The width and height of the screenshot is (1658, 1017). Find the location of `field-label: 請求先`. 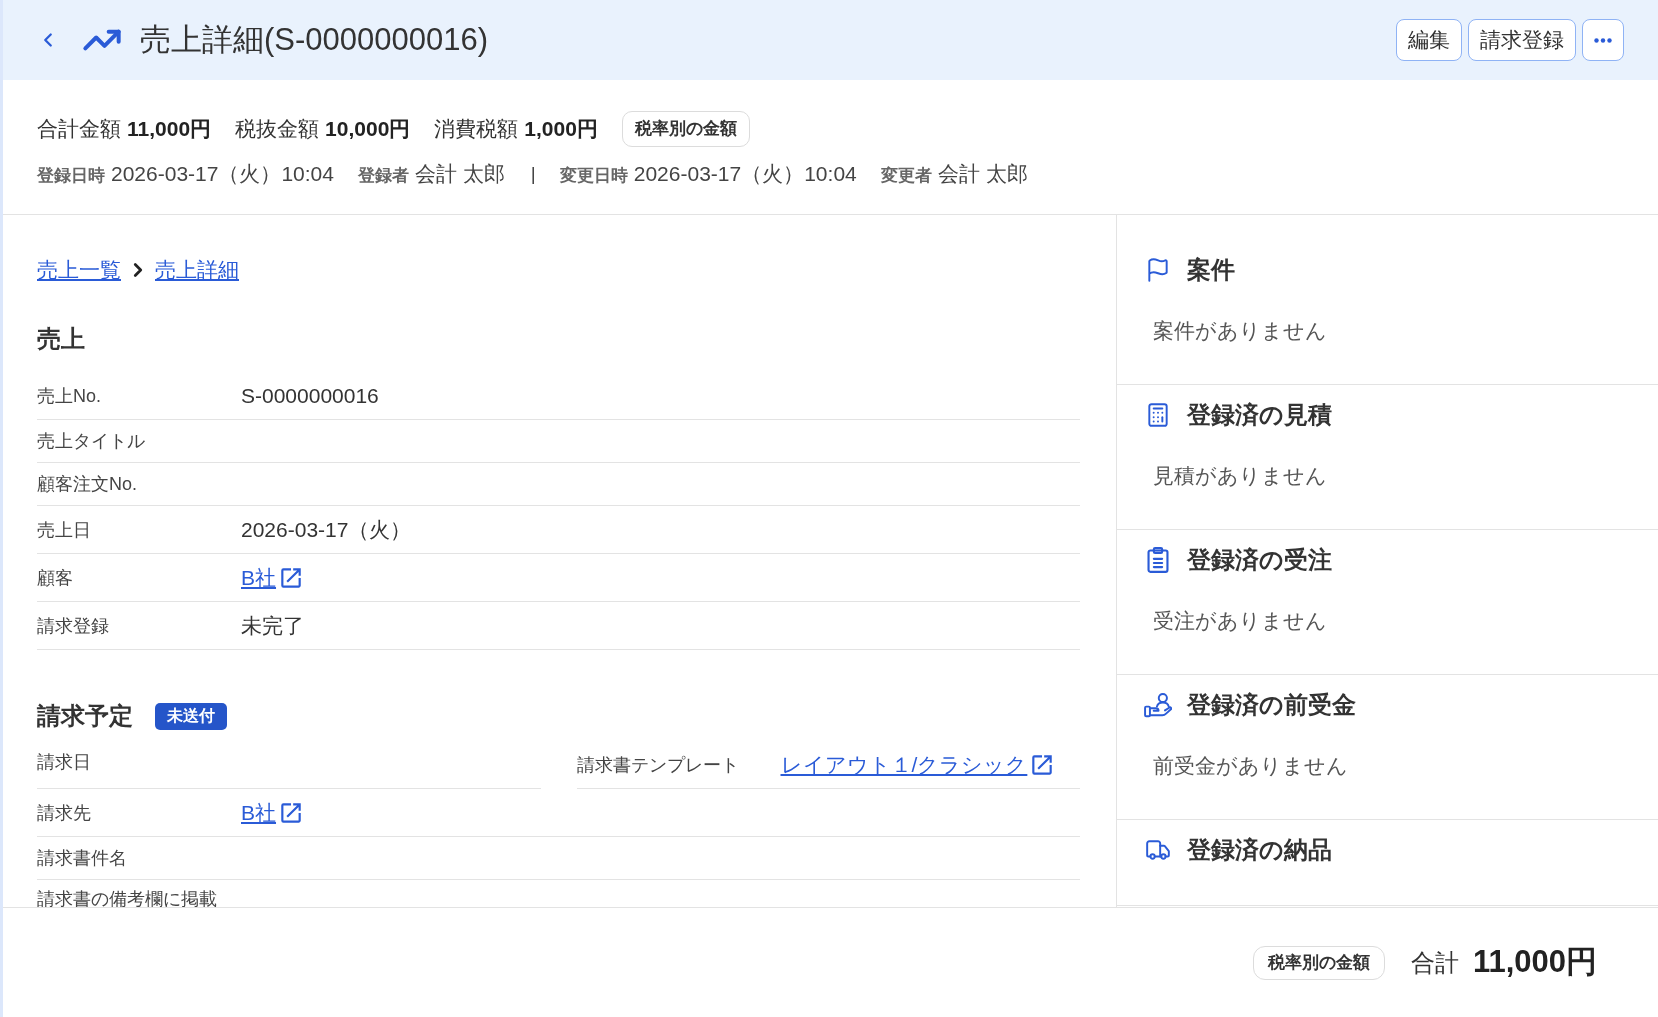

field-label: 請求先 is located at coordinates (64, 812).